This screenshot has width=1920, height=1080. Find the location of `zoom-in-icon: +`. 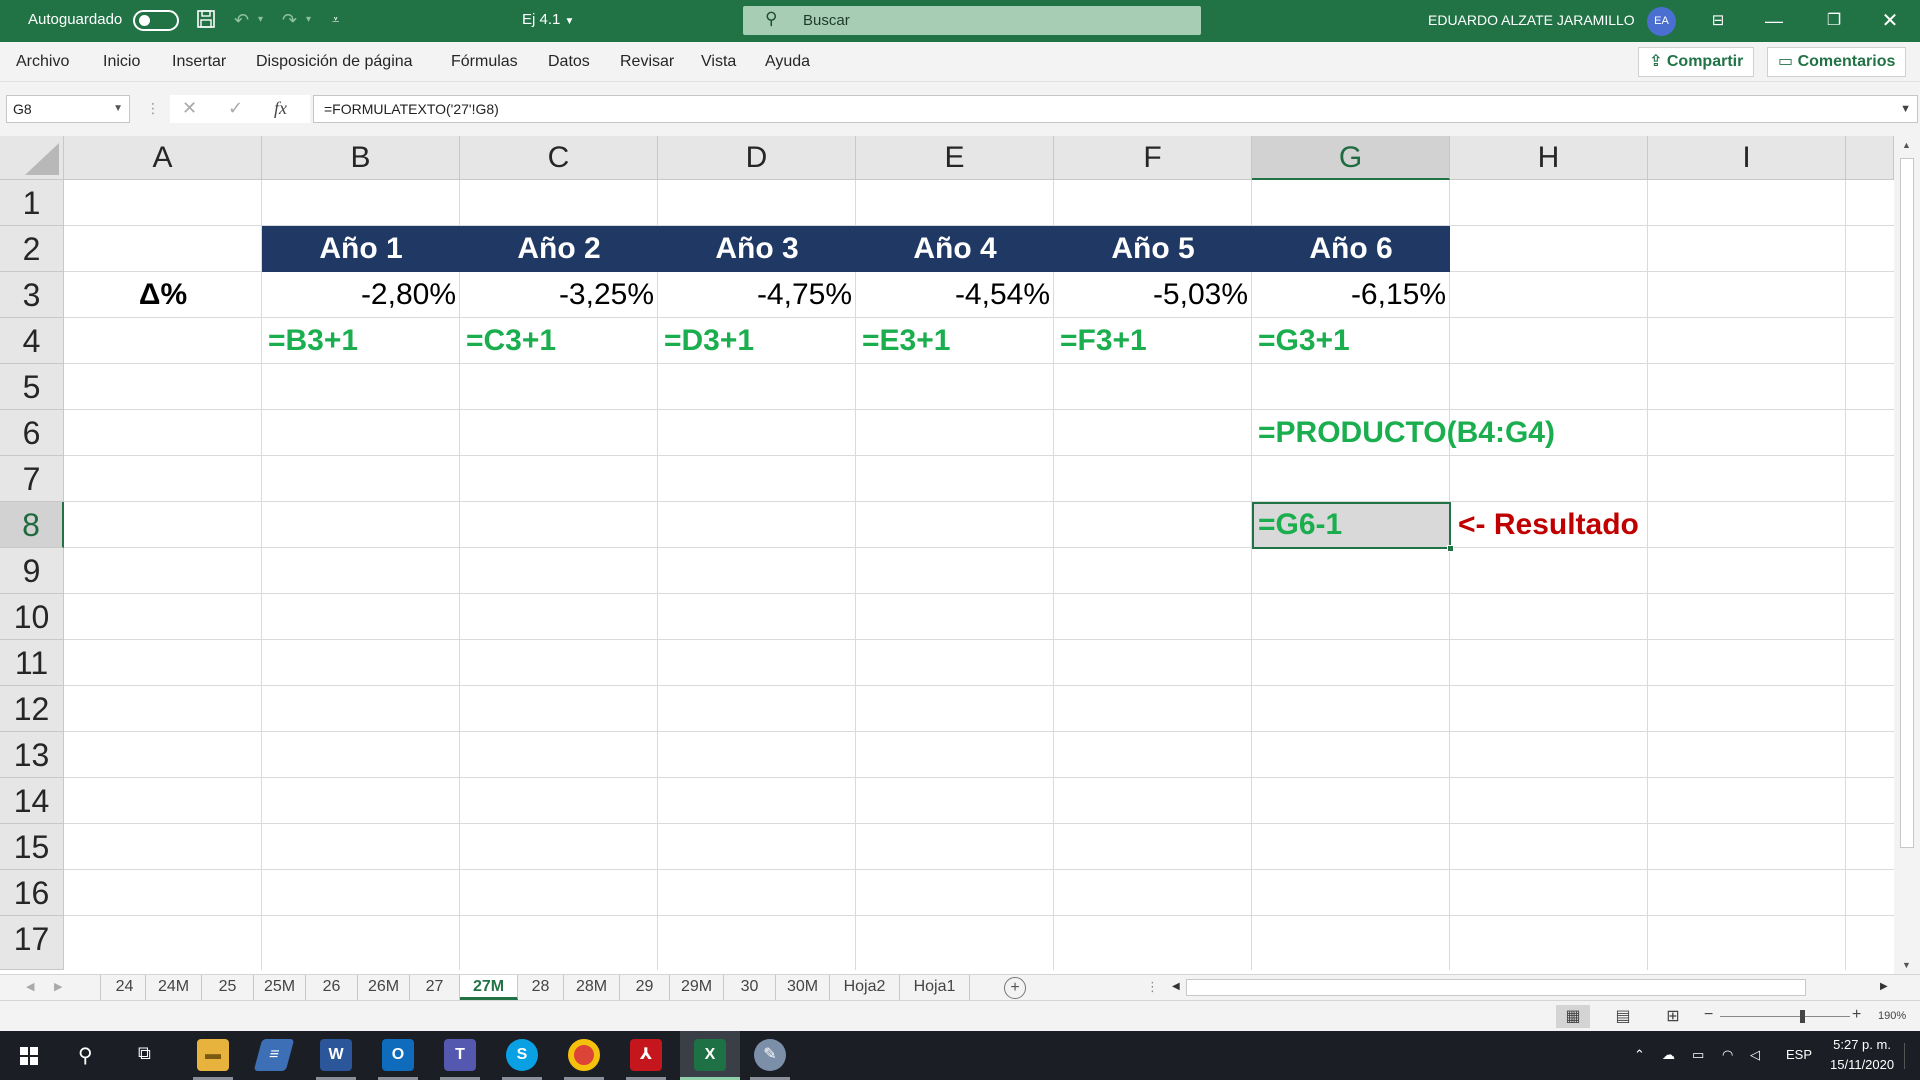

zoom-in-icon: + is located at coordinates (1856, 1015).